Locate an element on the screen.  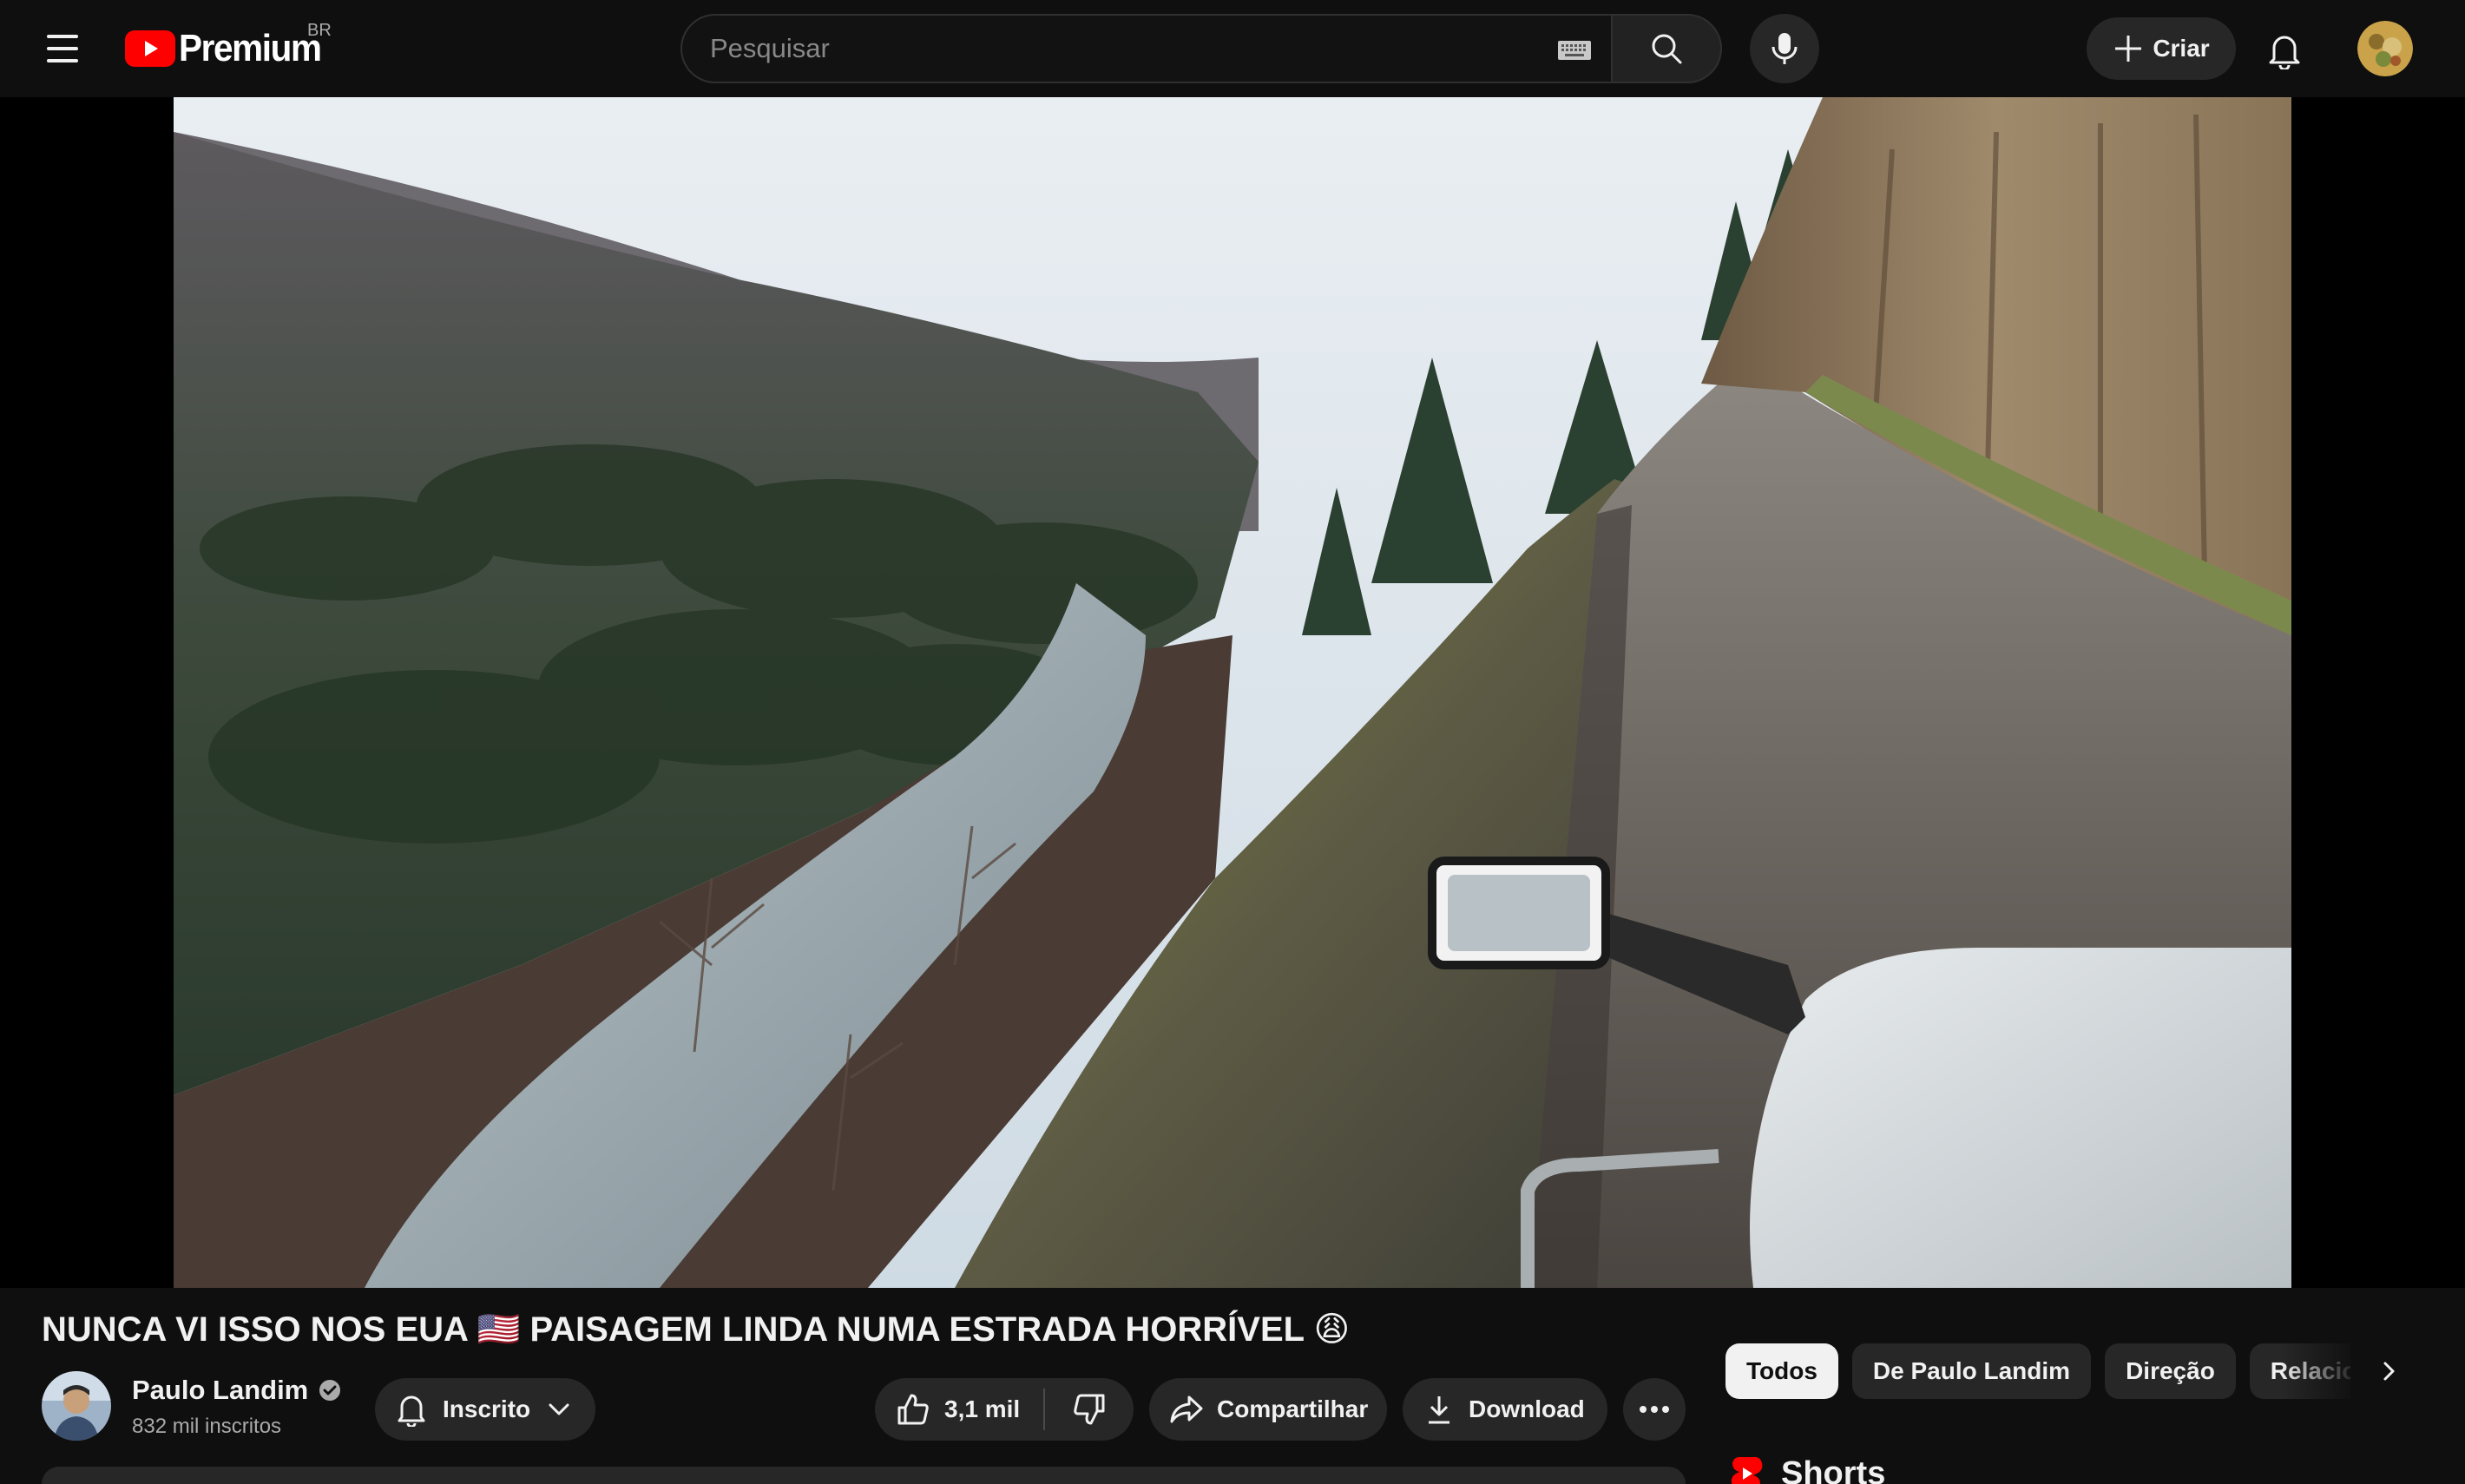
microphone-icon is located at coordinates (1785, 48).